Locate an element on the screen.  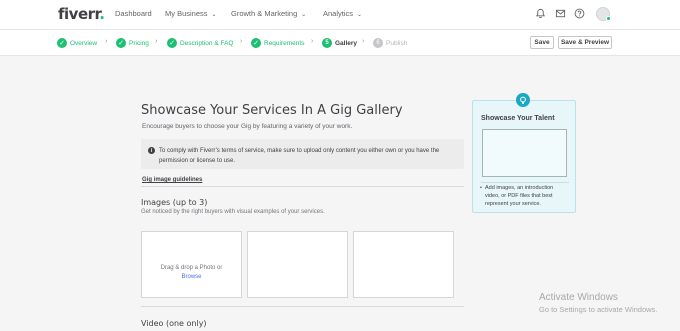
step-gallery: 5 Gallery is located at coordinates (339, 43).